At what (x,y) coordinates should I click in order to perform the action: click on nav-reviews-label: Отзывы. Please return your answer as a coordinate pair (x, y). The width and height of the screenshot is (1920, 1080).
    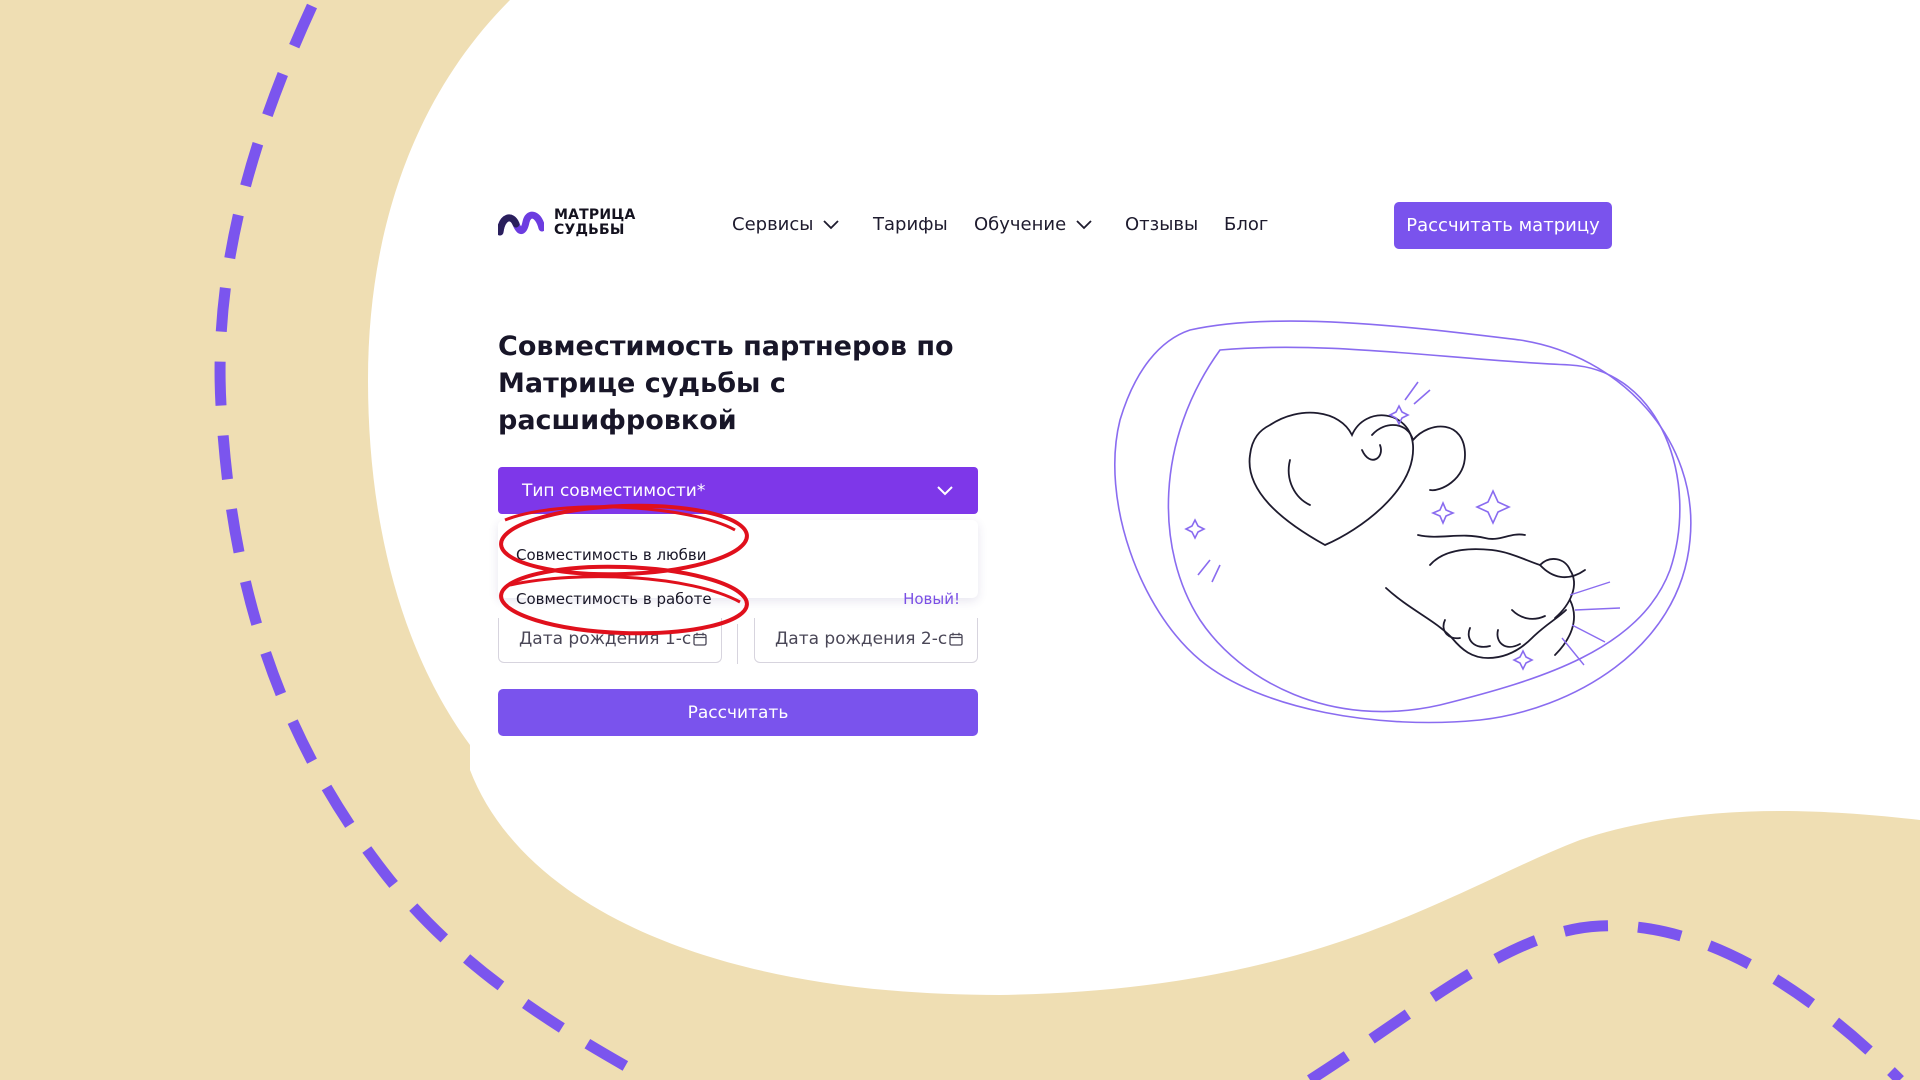
    Looking at the image, I should click on (1162, 224).